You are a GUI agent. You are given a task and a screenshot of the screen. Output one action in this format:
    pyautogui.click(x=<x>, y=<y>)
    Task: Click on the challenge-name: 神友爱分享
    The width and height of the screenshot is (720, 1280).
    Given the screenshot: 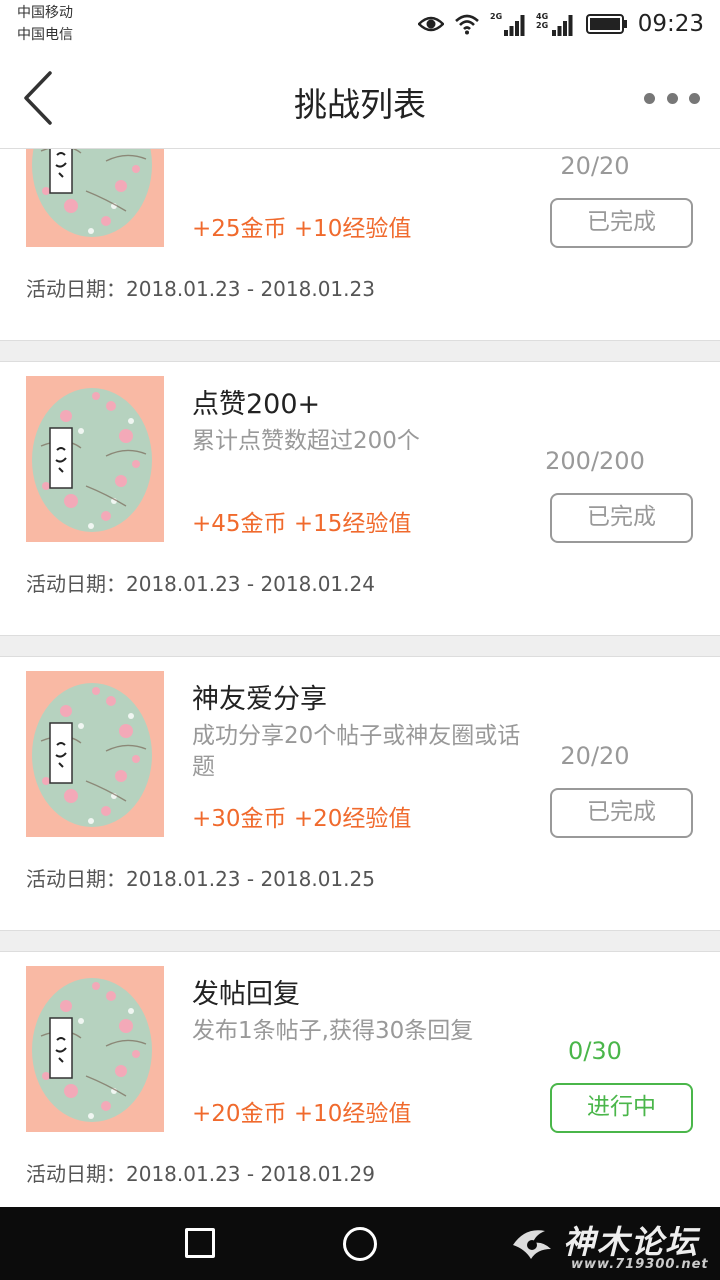 What is the action you would take?
    pyautogui.click(x=259, y=699)
    